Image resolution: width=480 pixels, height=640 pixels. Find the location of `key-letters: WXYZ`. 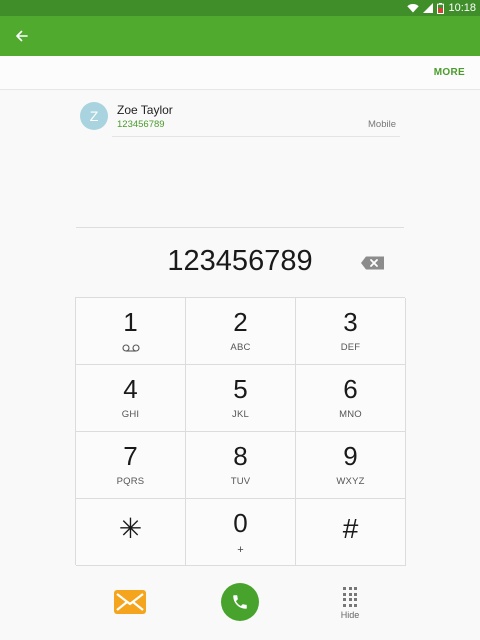

key-letters: WXYZ is located at coordinates (350, 481).